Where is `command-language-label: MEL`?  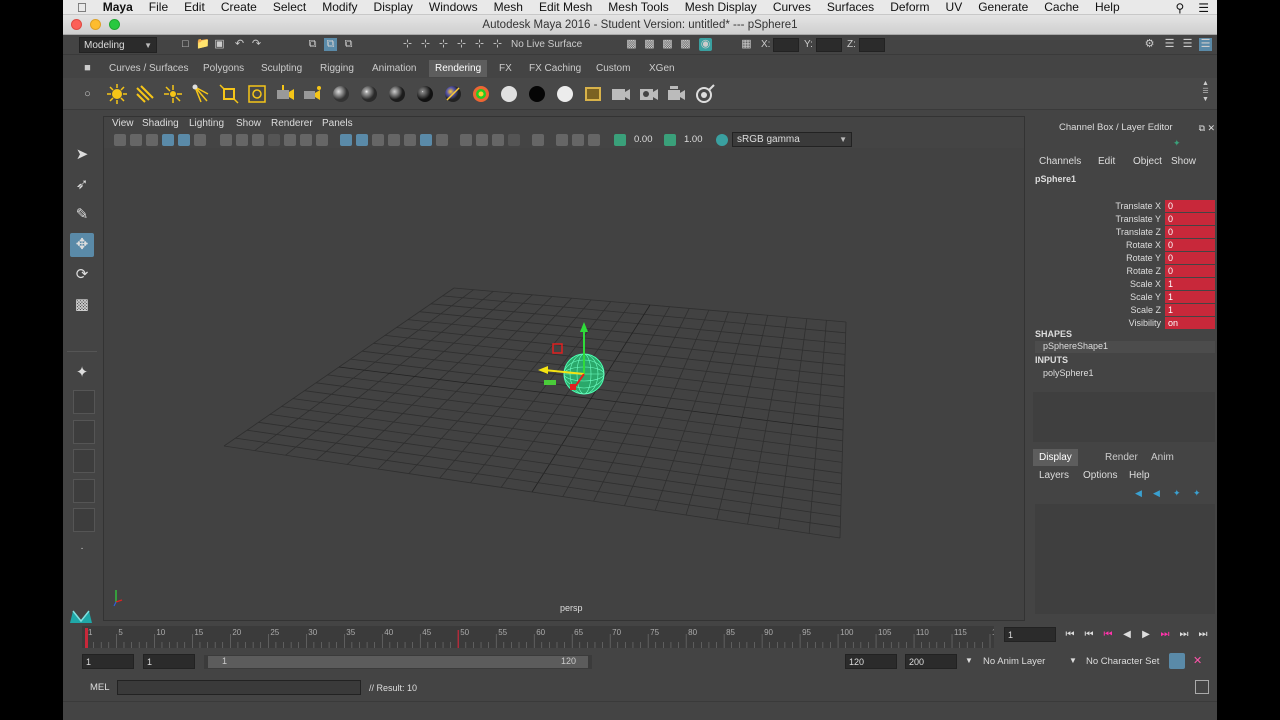
command-language-label: MEL is located at coordinates (100, 687).